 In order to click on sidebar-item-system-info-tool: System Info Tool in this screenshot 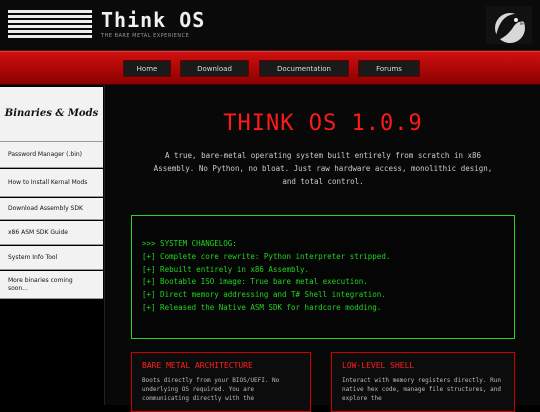, I will do `click(51, 258)`.